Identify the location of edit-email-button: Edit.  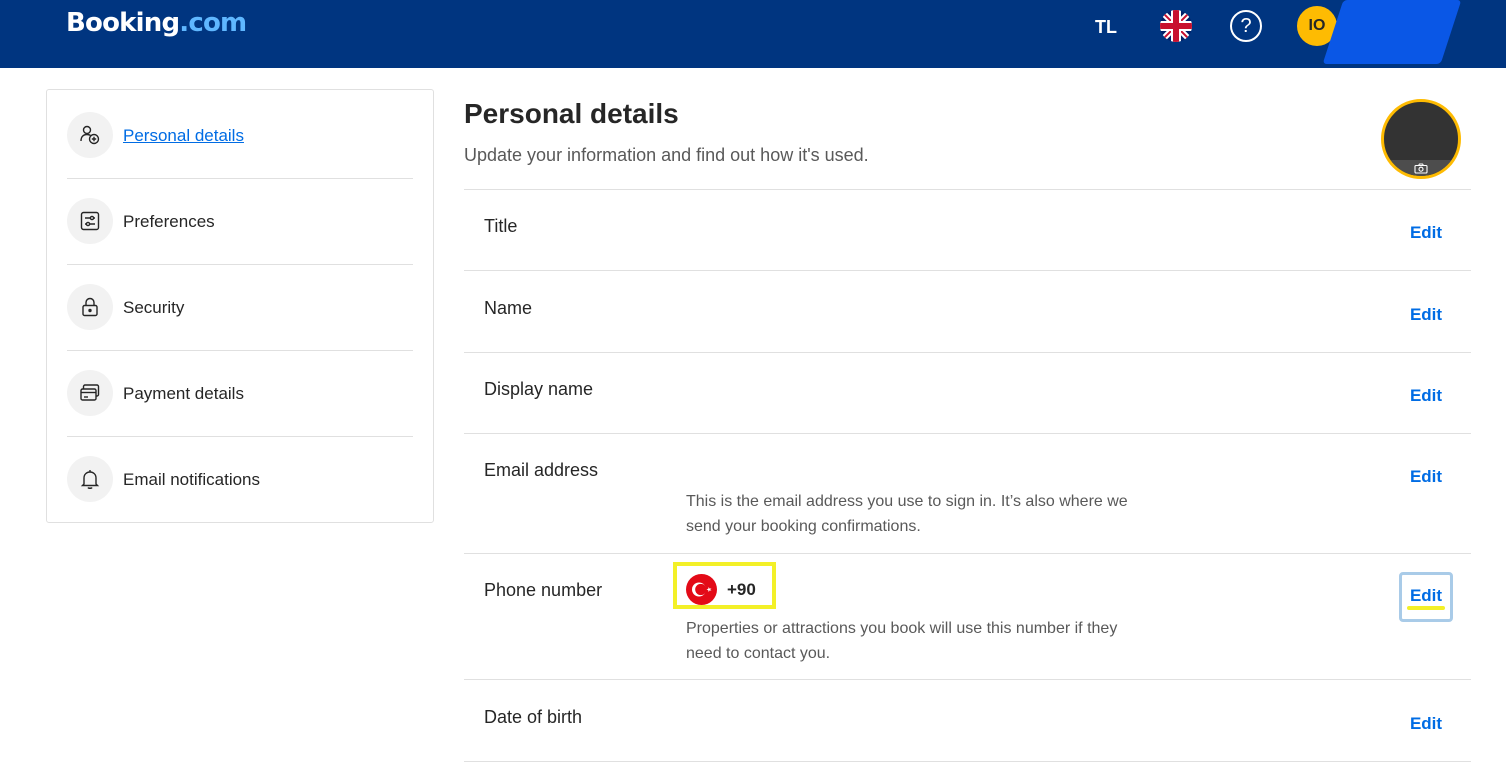
(1426, 477).